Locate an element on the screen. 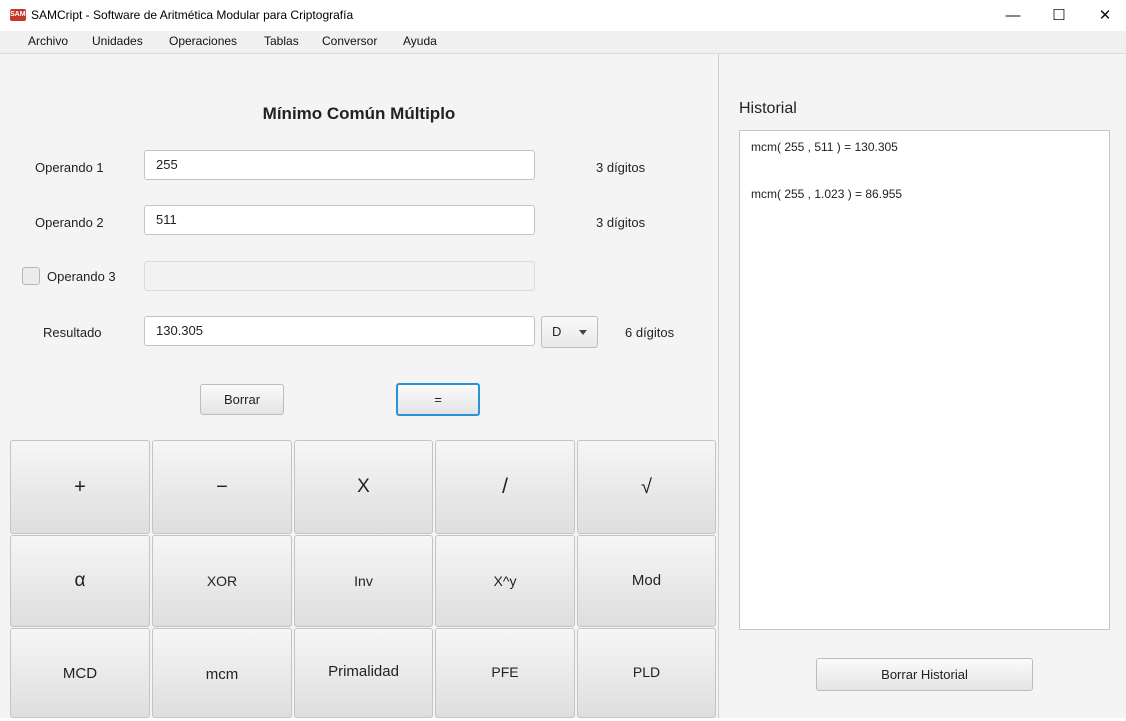 This screenshot has width=1126, height=721. sqrt-key: √ is located at coordinates (646, 487).